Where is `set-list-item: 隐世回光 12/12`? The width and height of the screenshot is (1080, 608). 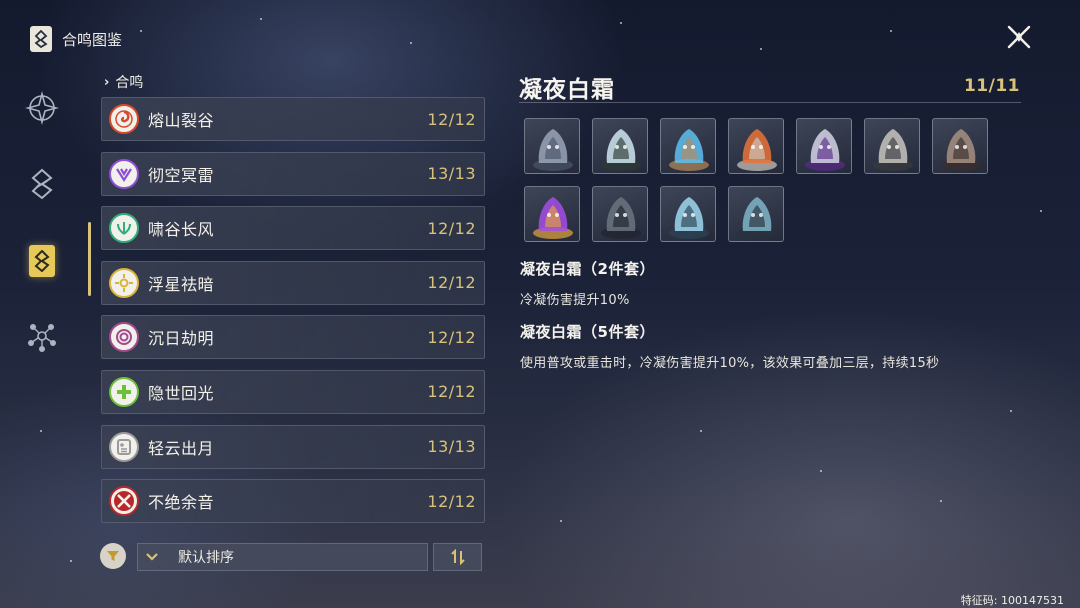
set-list-item: 隐世回光 12/12 is located at coordinates (293, 391).